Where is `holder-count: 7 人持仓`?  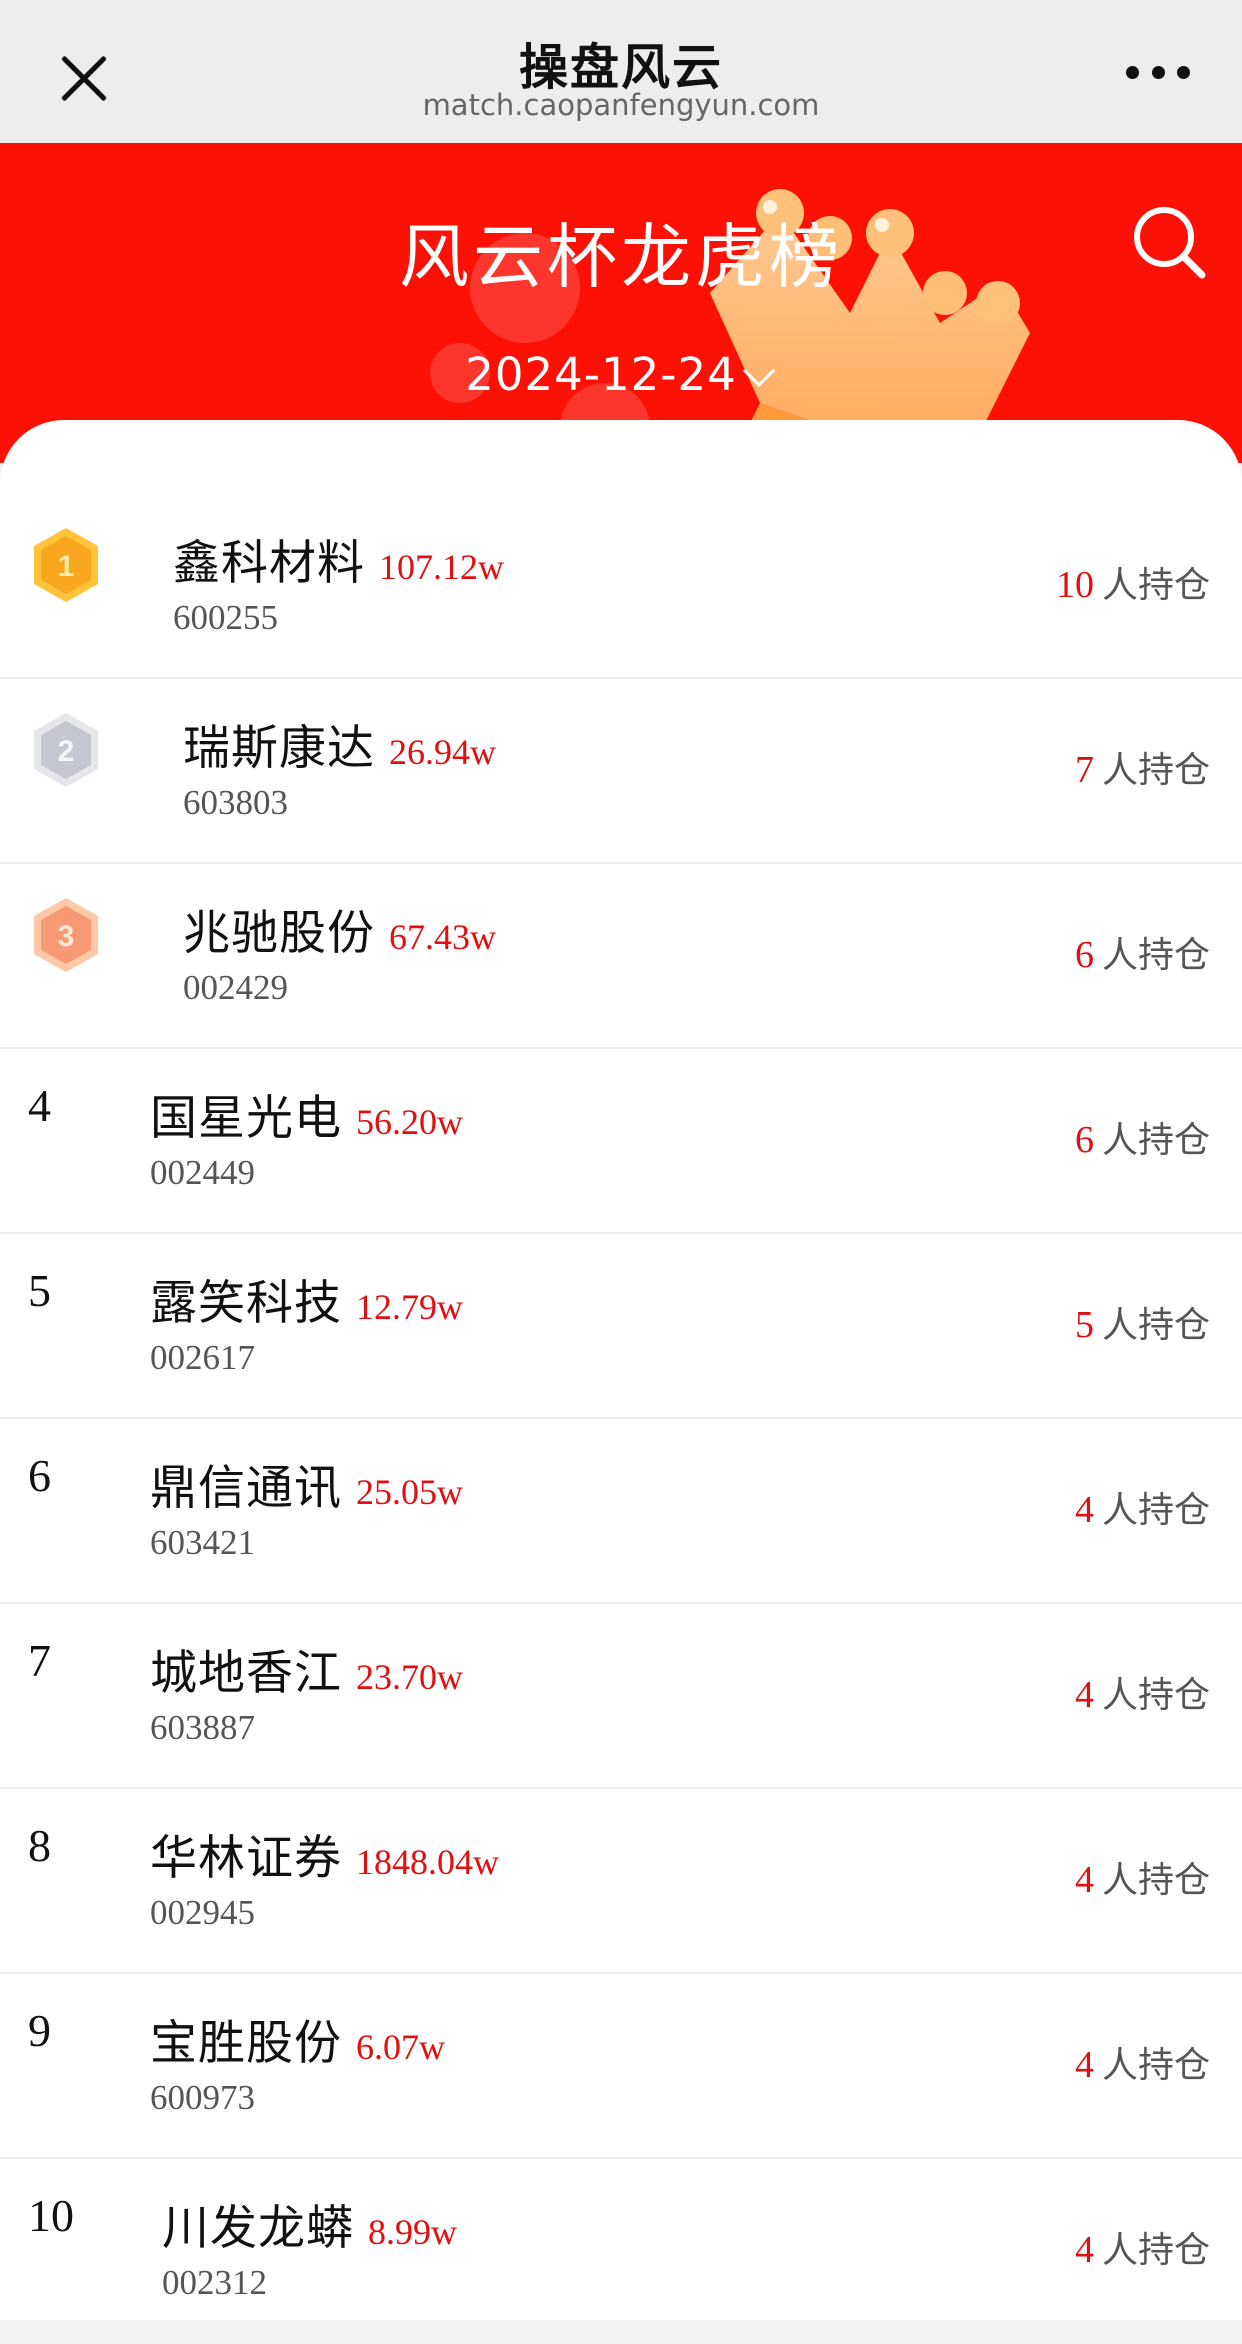
holder-count: 7 人持仓 is located at coordinates (1142, 767).